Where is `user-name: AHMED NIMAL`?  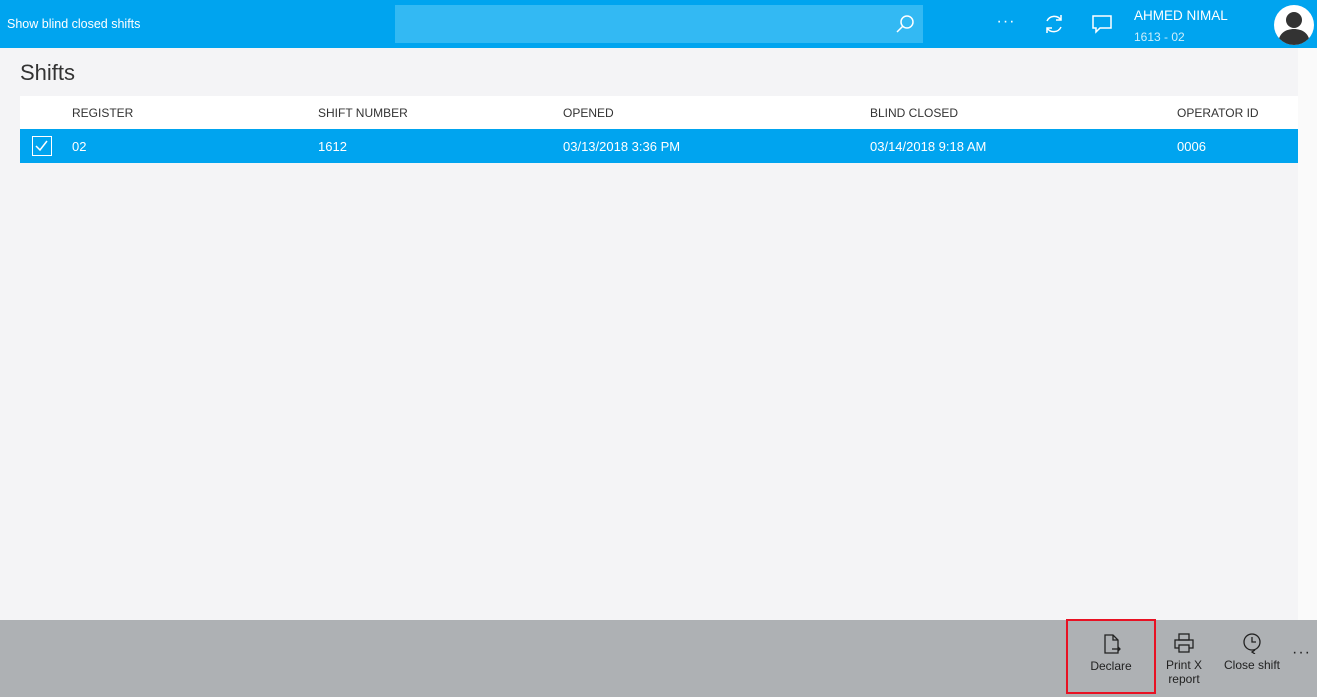
user-name: AHMED NIMAL is located at coordinates (1181, 15).